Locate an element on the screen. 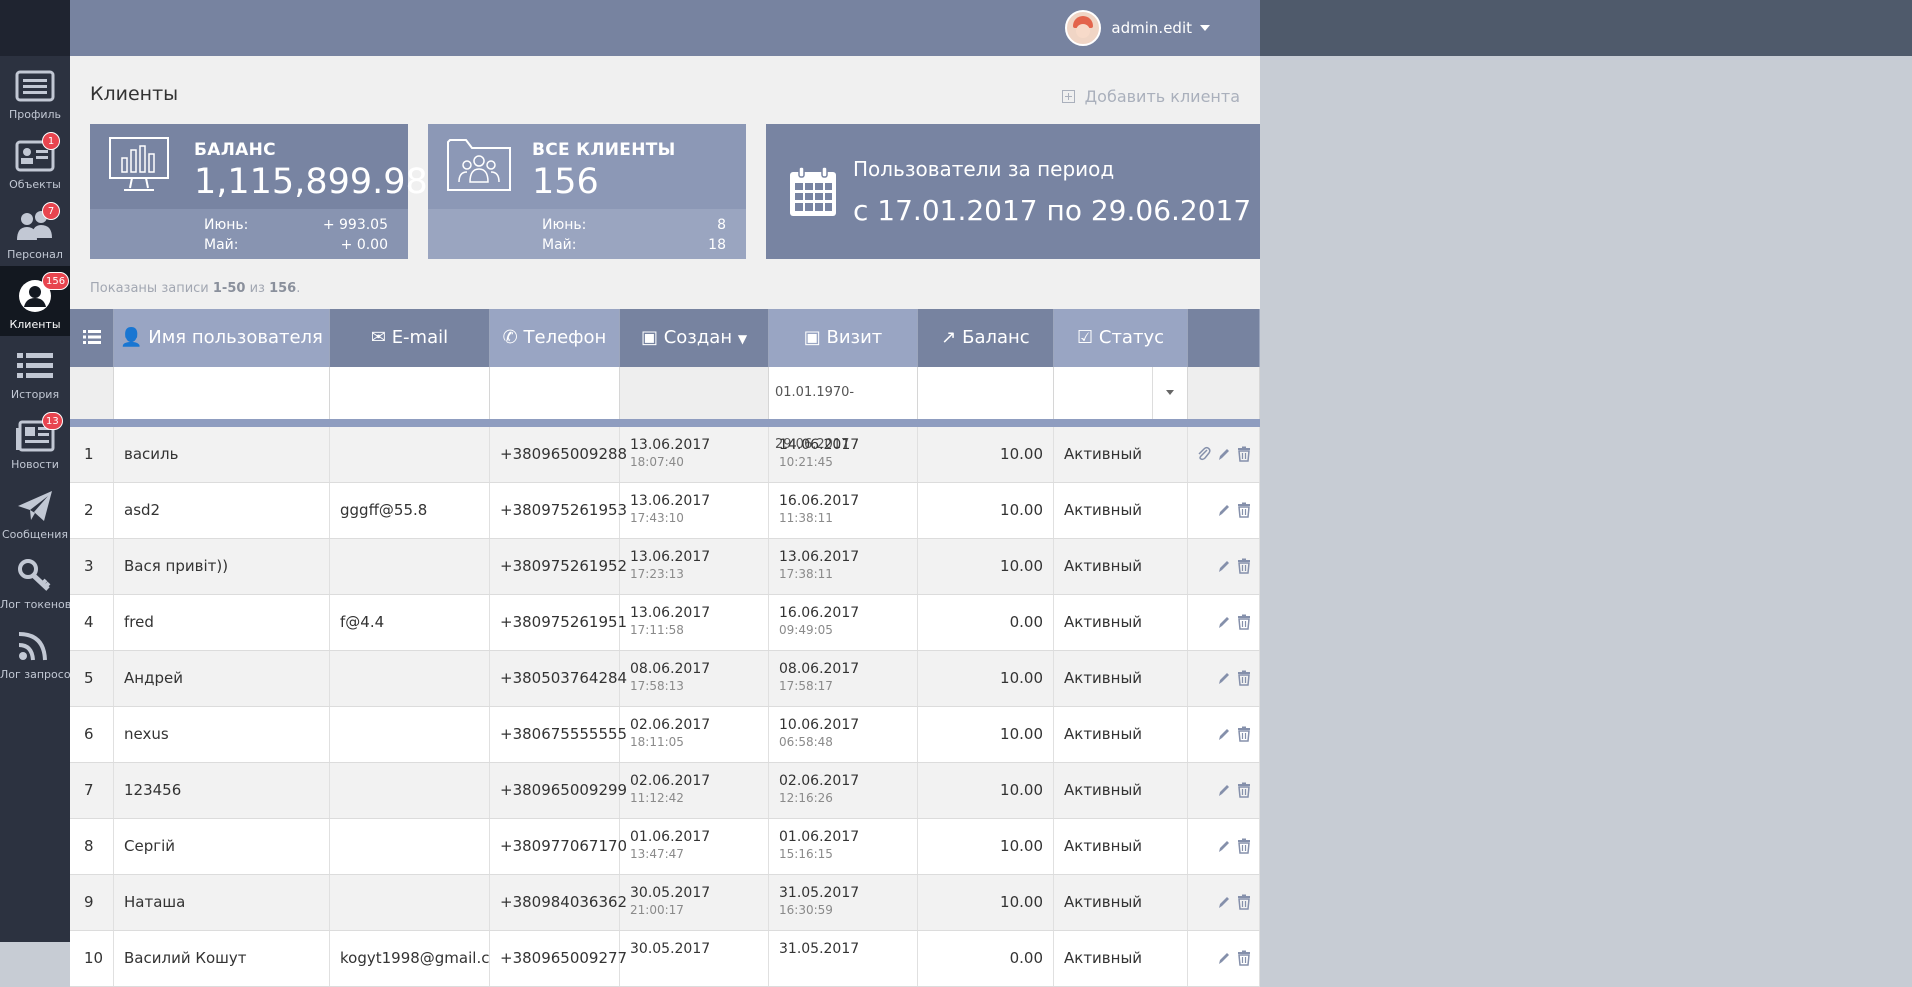 Image resolution: width=1912 pixels, height=987 pixels. plus-square-icon is located at coordinates (1068, 96).